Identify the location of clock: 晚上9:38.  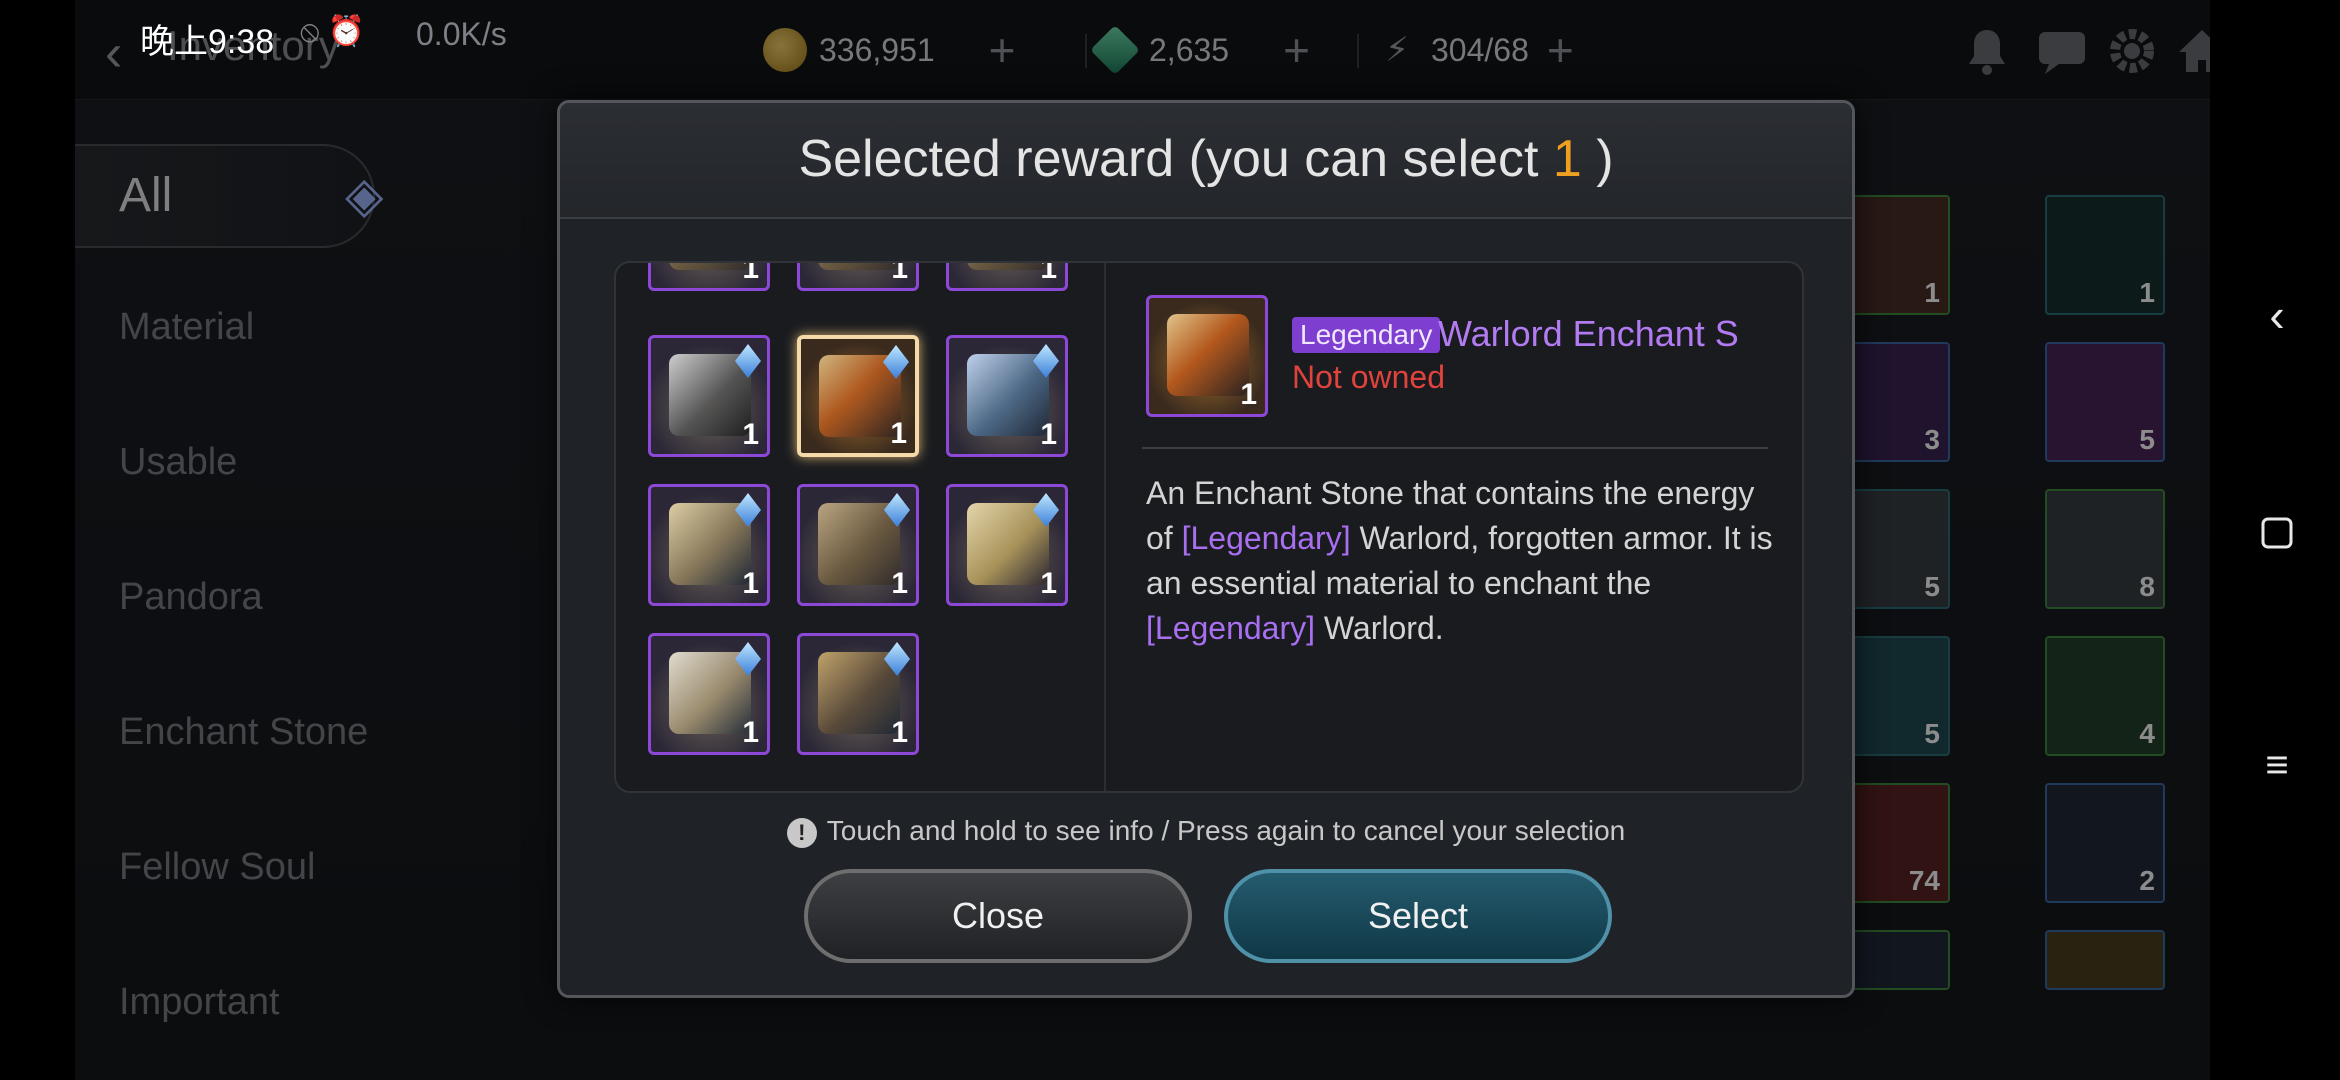
(207, 42).